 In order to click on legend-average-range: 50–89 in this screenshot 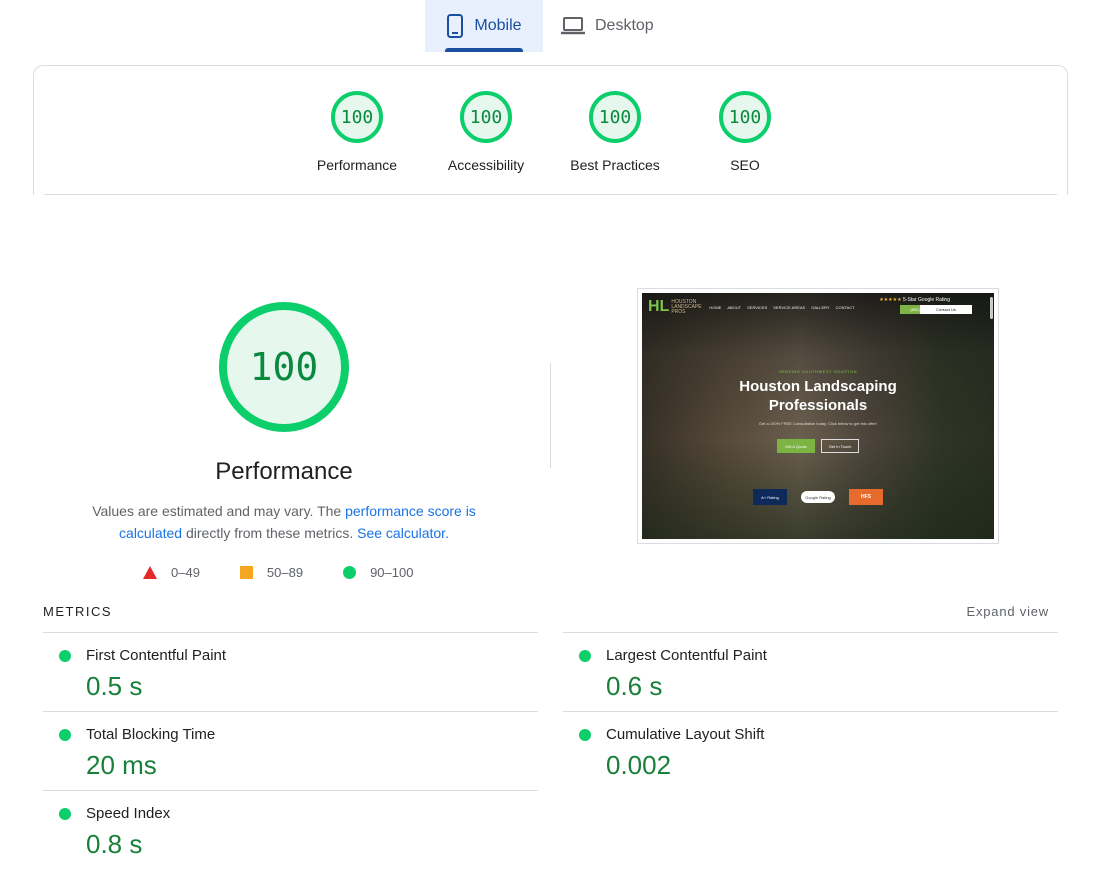, I will do `click(285, 572)`.